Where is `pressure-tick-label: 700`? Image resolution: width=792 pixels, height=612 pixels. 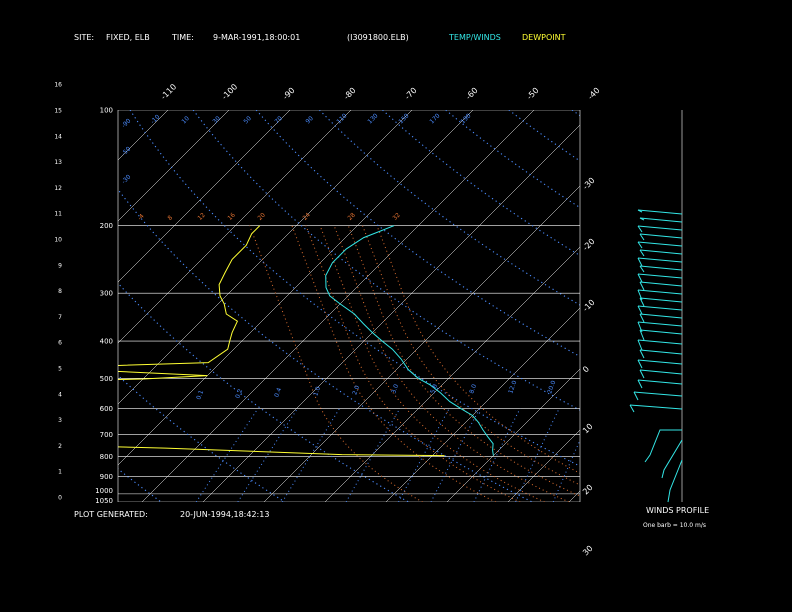
pressure-tick-label: 700 is located at coordinates (106, 435).